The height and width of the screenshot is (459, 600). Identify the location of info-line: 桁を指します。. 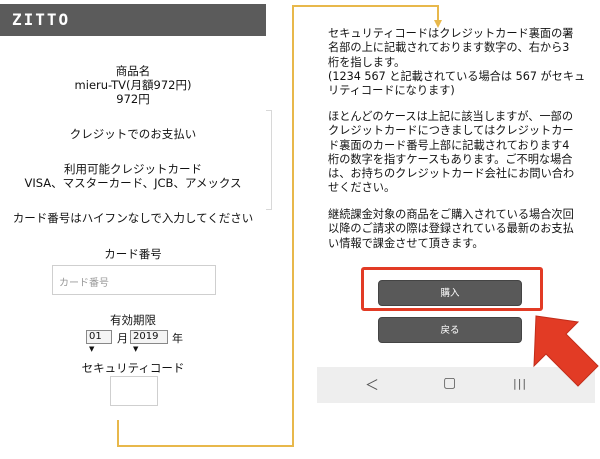
(367, 62).